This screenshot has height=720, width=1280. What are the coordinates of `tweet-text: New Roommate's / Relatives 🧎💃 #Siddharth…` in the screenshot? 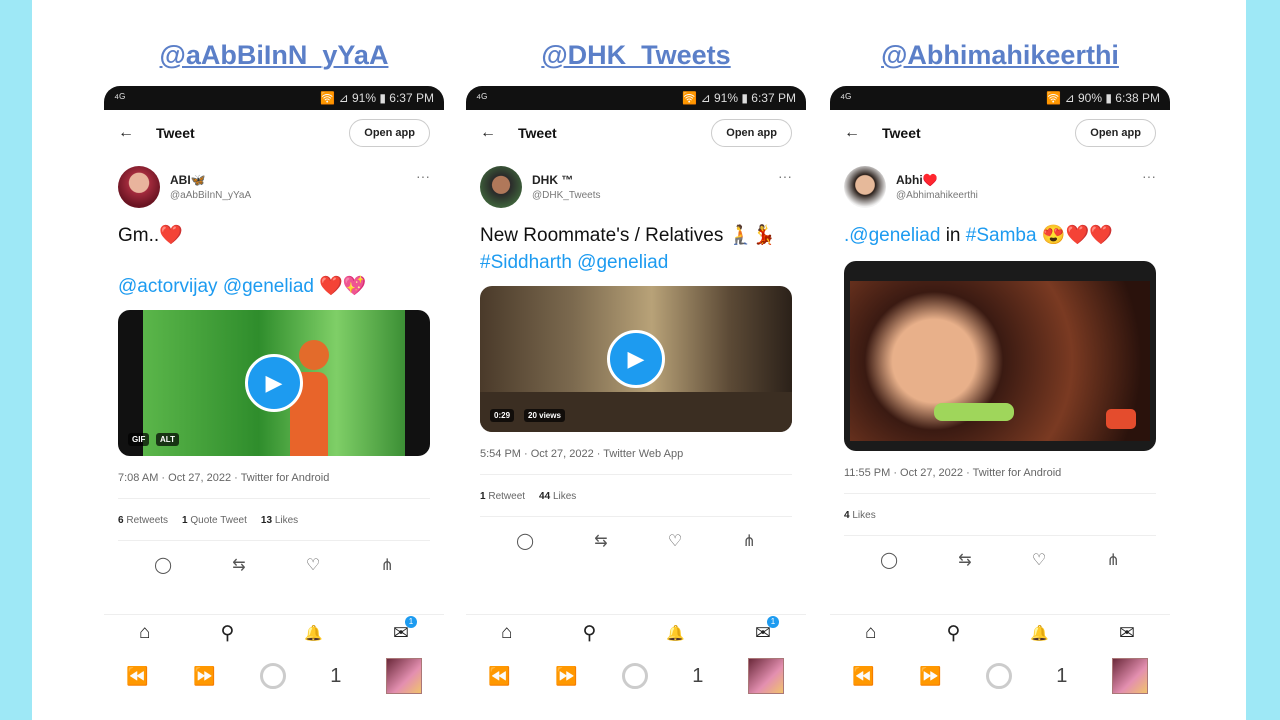 It's located at (636, 247).